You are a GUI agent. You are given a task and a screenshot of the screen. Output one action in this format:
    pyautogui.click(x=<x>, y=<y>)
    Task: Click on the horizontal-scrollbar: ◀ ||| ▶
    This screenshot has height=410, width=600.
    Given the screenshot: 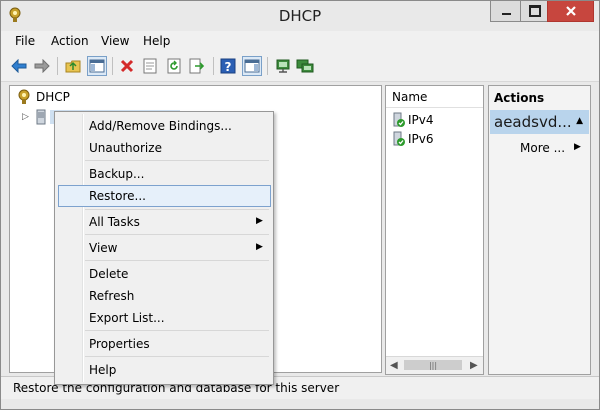 What is the action you would take?
    pyautogui.click(x=434, y=365)
    